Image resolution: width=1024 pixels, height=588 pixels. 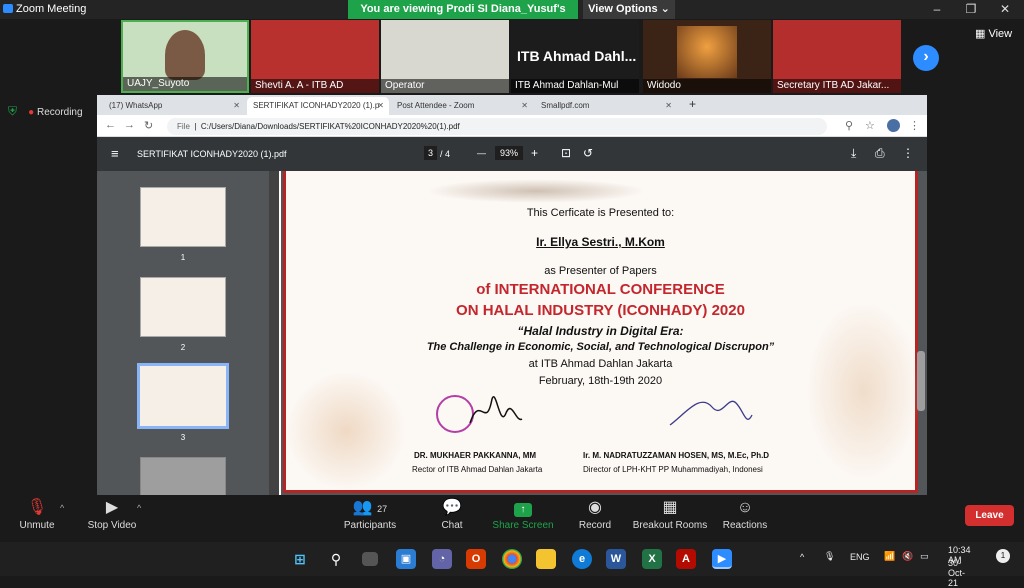 What do you see at coordinates (318, 106) in the screenshot?
I see `tab-certificate-pdf: SERTIFIKAT ICONHADY2020 (1).p ✕` at bounding box center [318, 106].